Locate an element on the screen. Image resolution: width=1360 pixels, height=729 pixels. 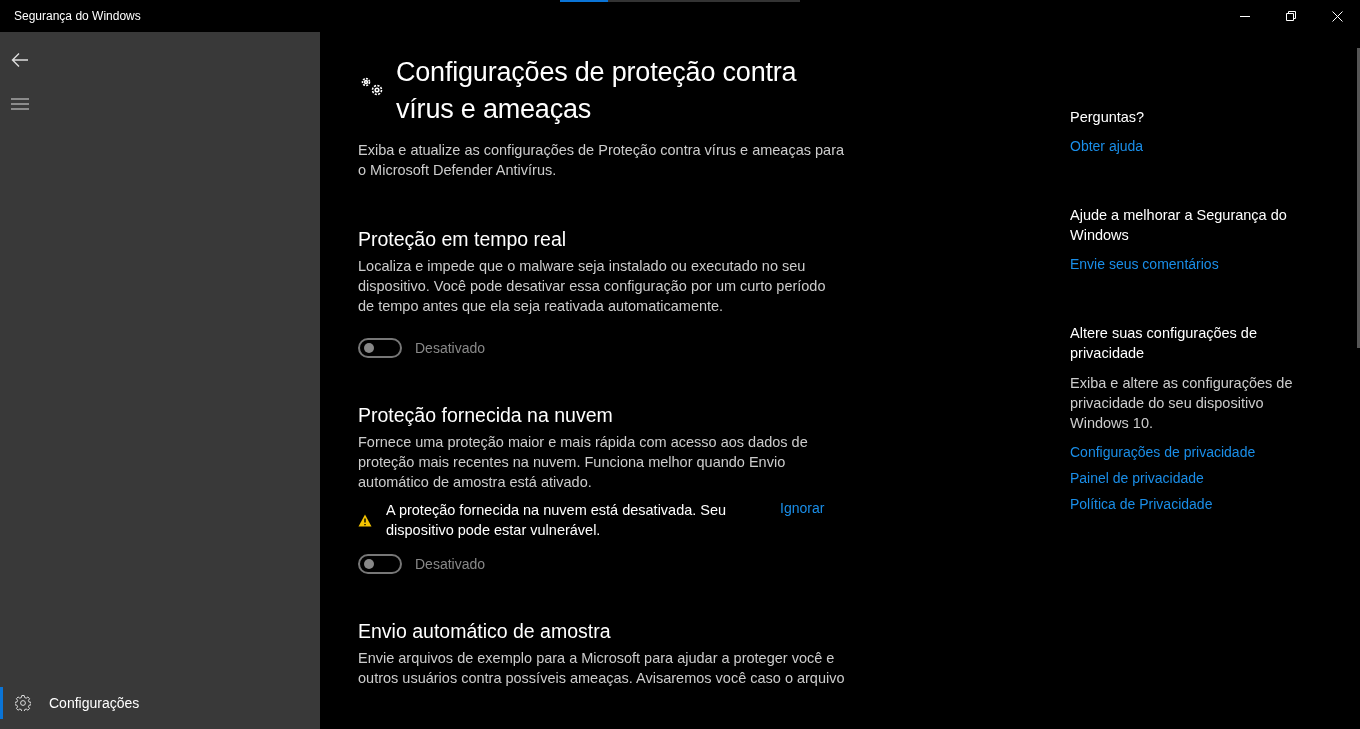
section-title: Proteção fornecida na nuvem is located at coordinates (486, 415).